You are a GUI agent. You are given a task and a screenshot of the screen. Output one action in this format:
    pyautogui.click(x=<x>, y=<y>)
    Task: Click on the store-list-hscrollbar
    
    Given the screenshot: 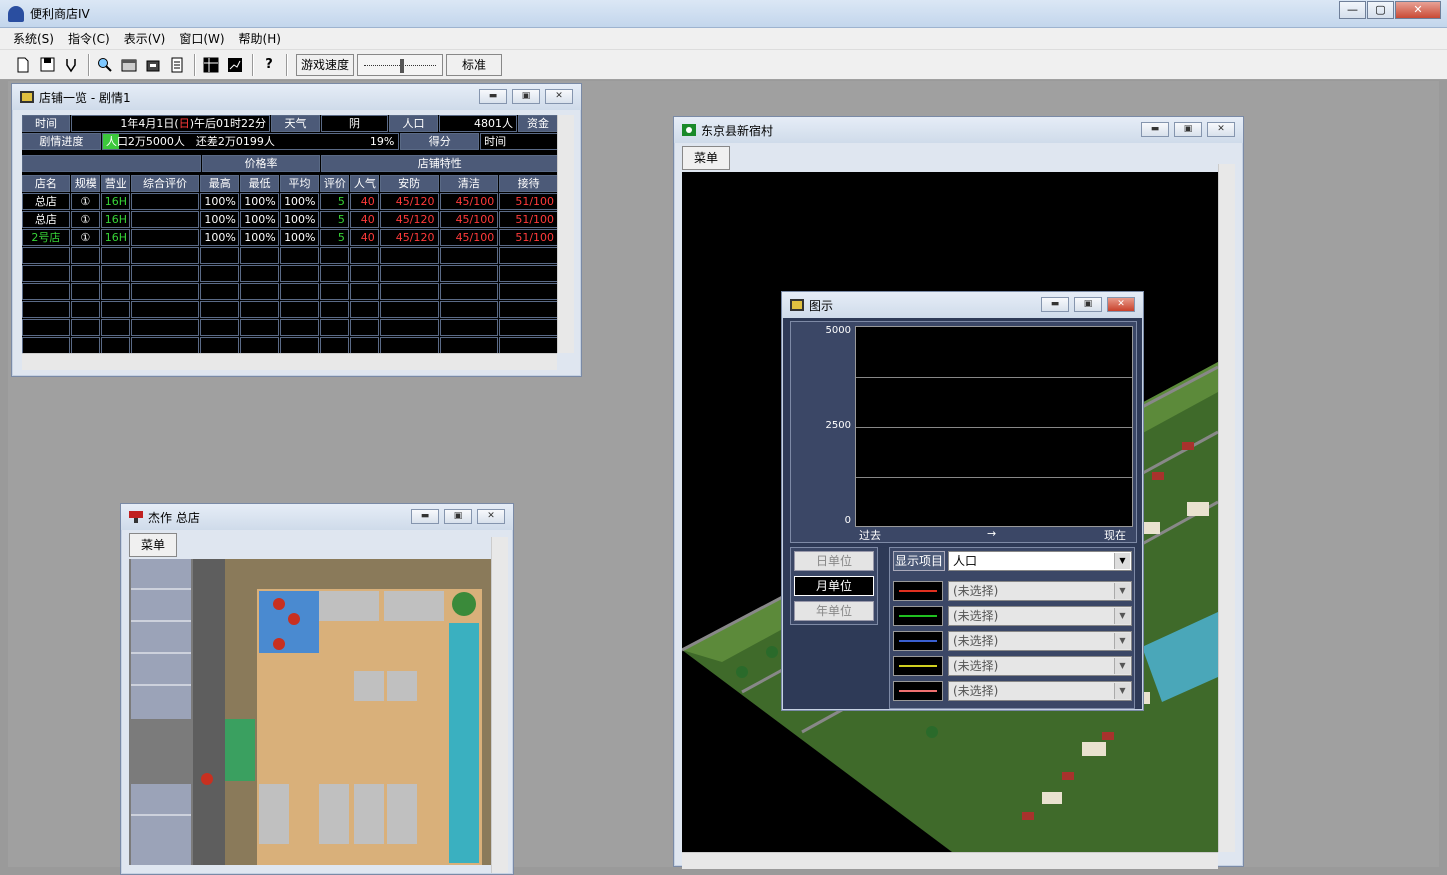 What is the action you would take?
    pyautogui.click(x=289, y=361)
    